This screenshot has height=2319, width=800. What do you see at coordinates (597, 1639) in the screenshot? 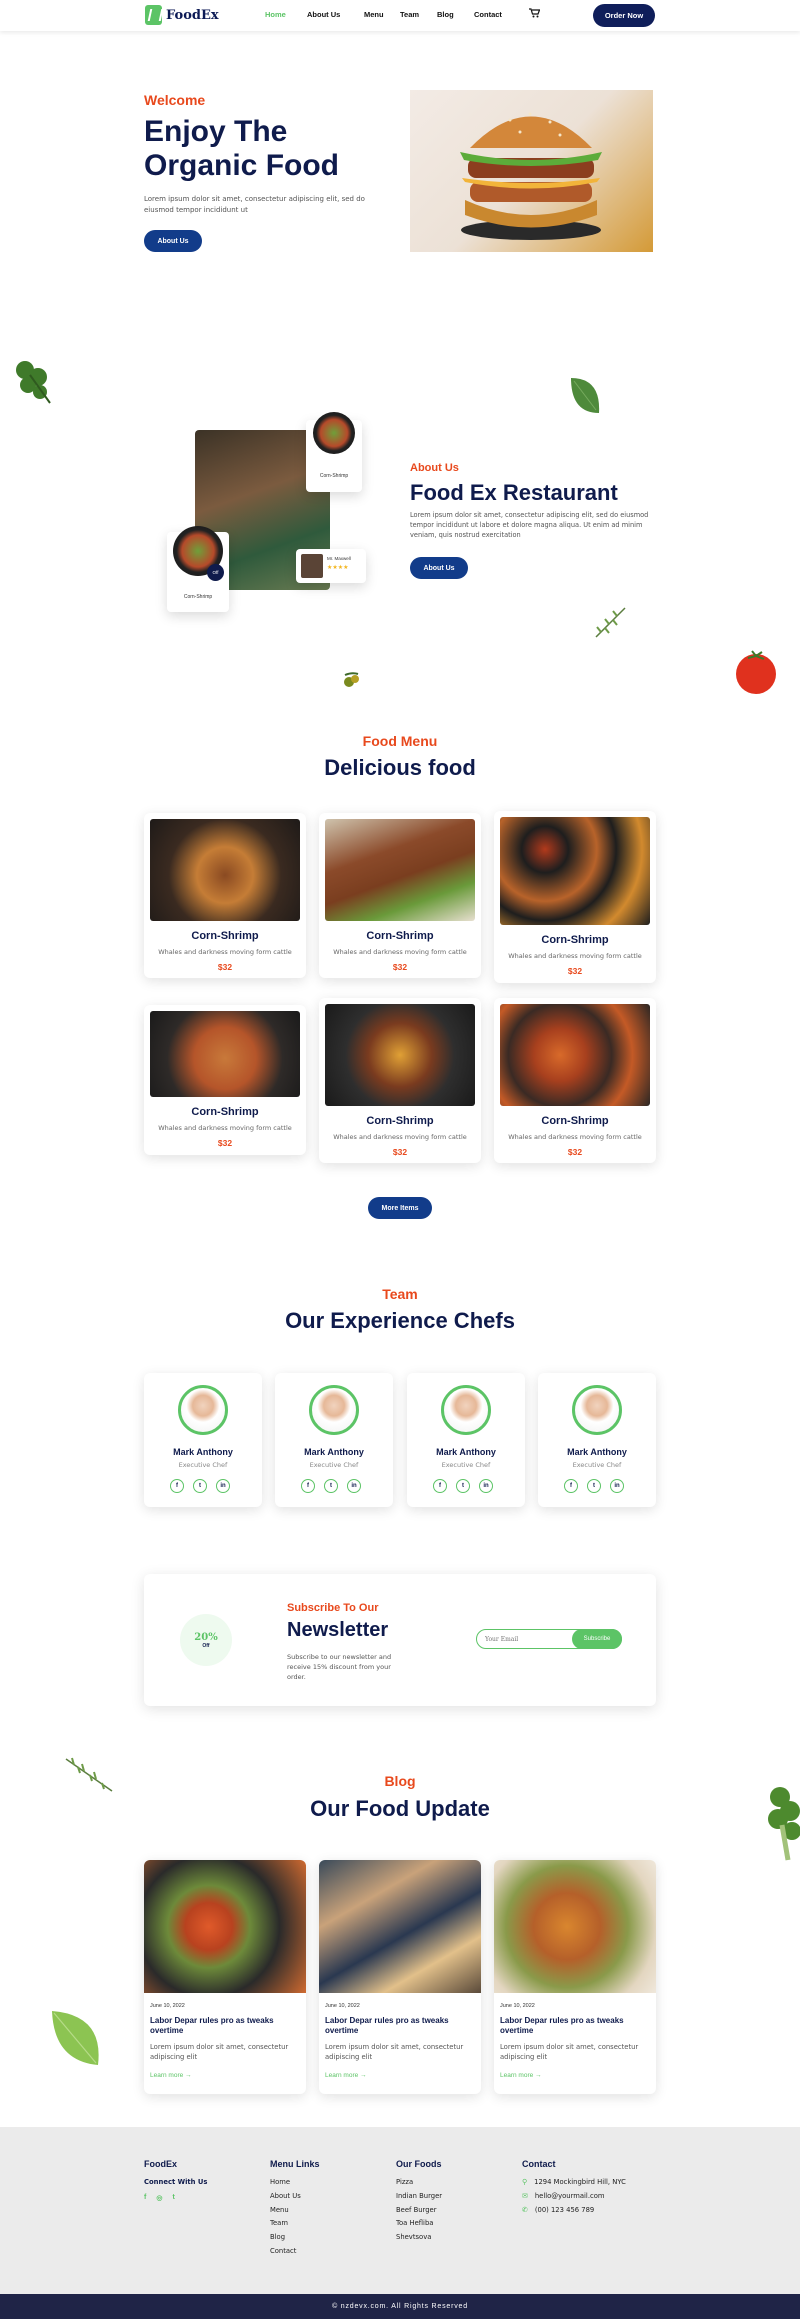
I see `subscribe-button: Subscribe` at bounding box center [597, 1639].